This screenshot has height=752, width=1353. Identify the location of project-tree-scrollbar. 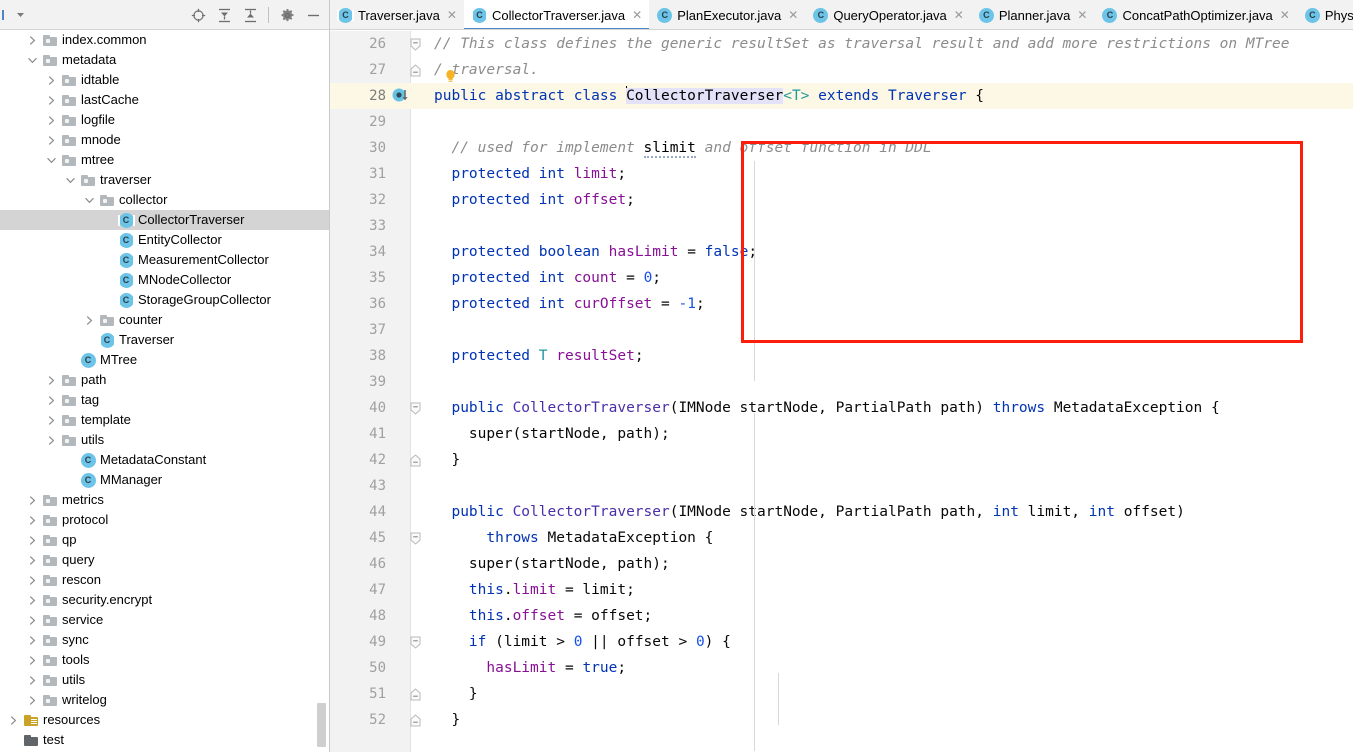
(321, 725).